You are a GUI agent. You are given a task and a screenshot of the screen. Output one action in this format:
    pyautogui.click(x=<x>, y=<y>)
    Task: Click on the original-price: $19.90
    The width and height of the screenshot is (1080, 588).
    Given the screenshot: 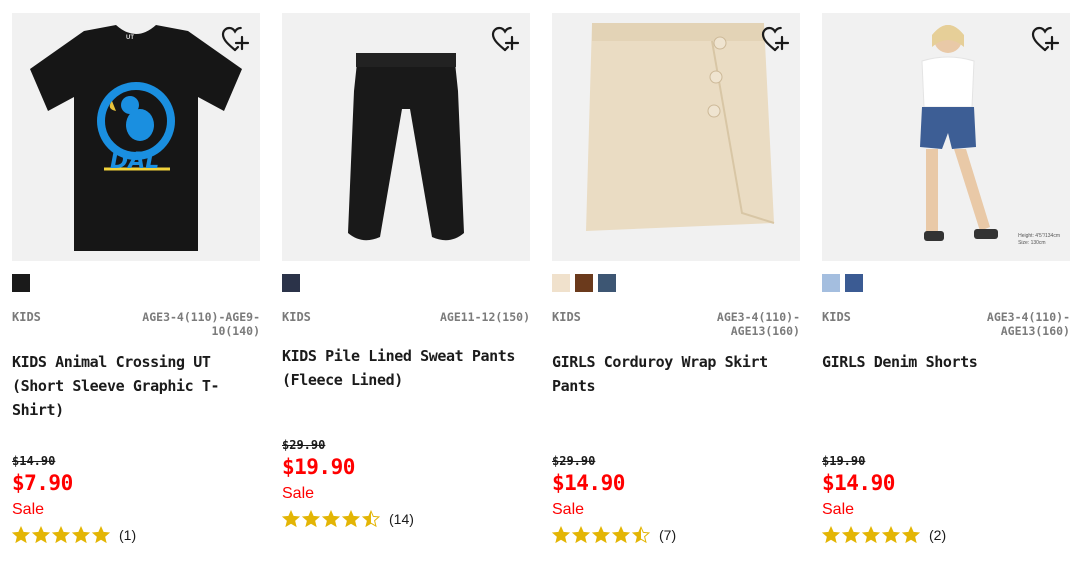 What is the action you would take?
    pyautogui.click(x=844, y=461)
    